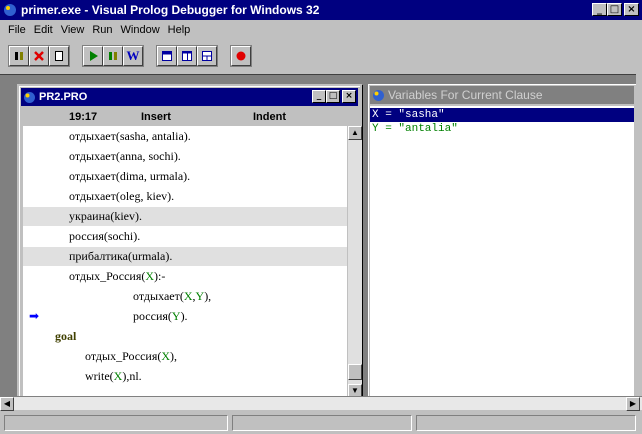 Image resolution: width=642 pixels, height=434 pixels. I want to click on editor-title-bar: PR2.PRO _ □ ×, so click(189, 97).